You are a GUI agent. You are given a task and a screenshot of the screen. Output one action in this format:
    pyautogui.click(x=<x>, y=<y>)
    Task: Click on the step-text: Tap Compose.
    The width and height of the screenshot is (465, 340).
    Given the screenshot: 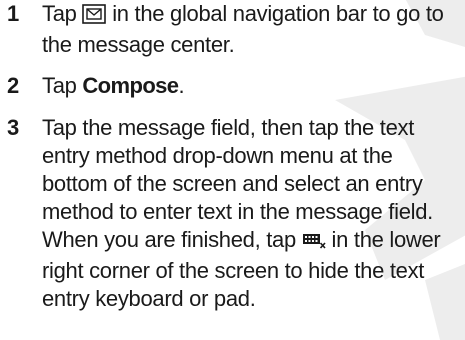 What is the action you would take?
    pyautogui.click(x=247, y=86)
    